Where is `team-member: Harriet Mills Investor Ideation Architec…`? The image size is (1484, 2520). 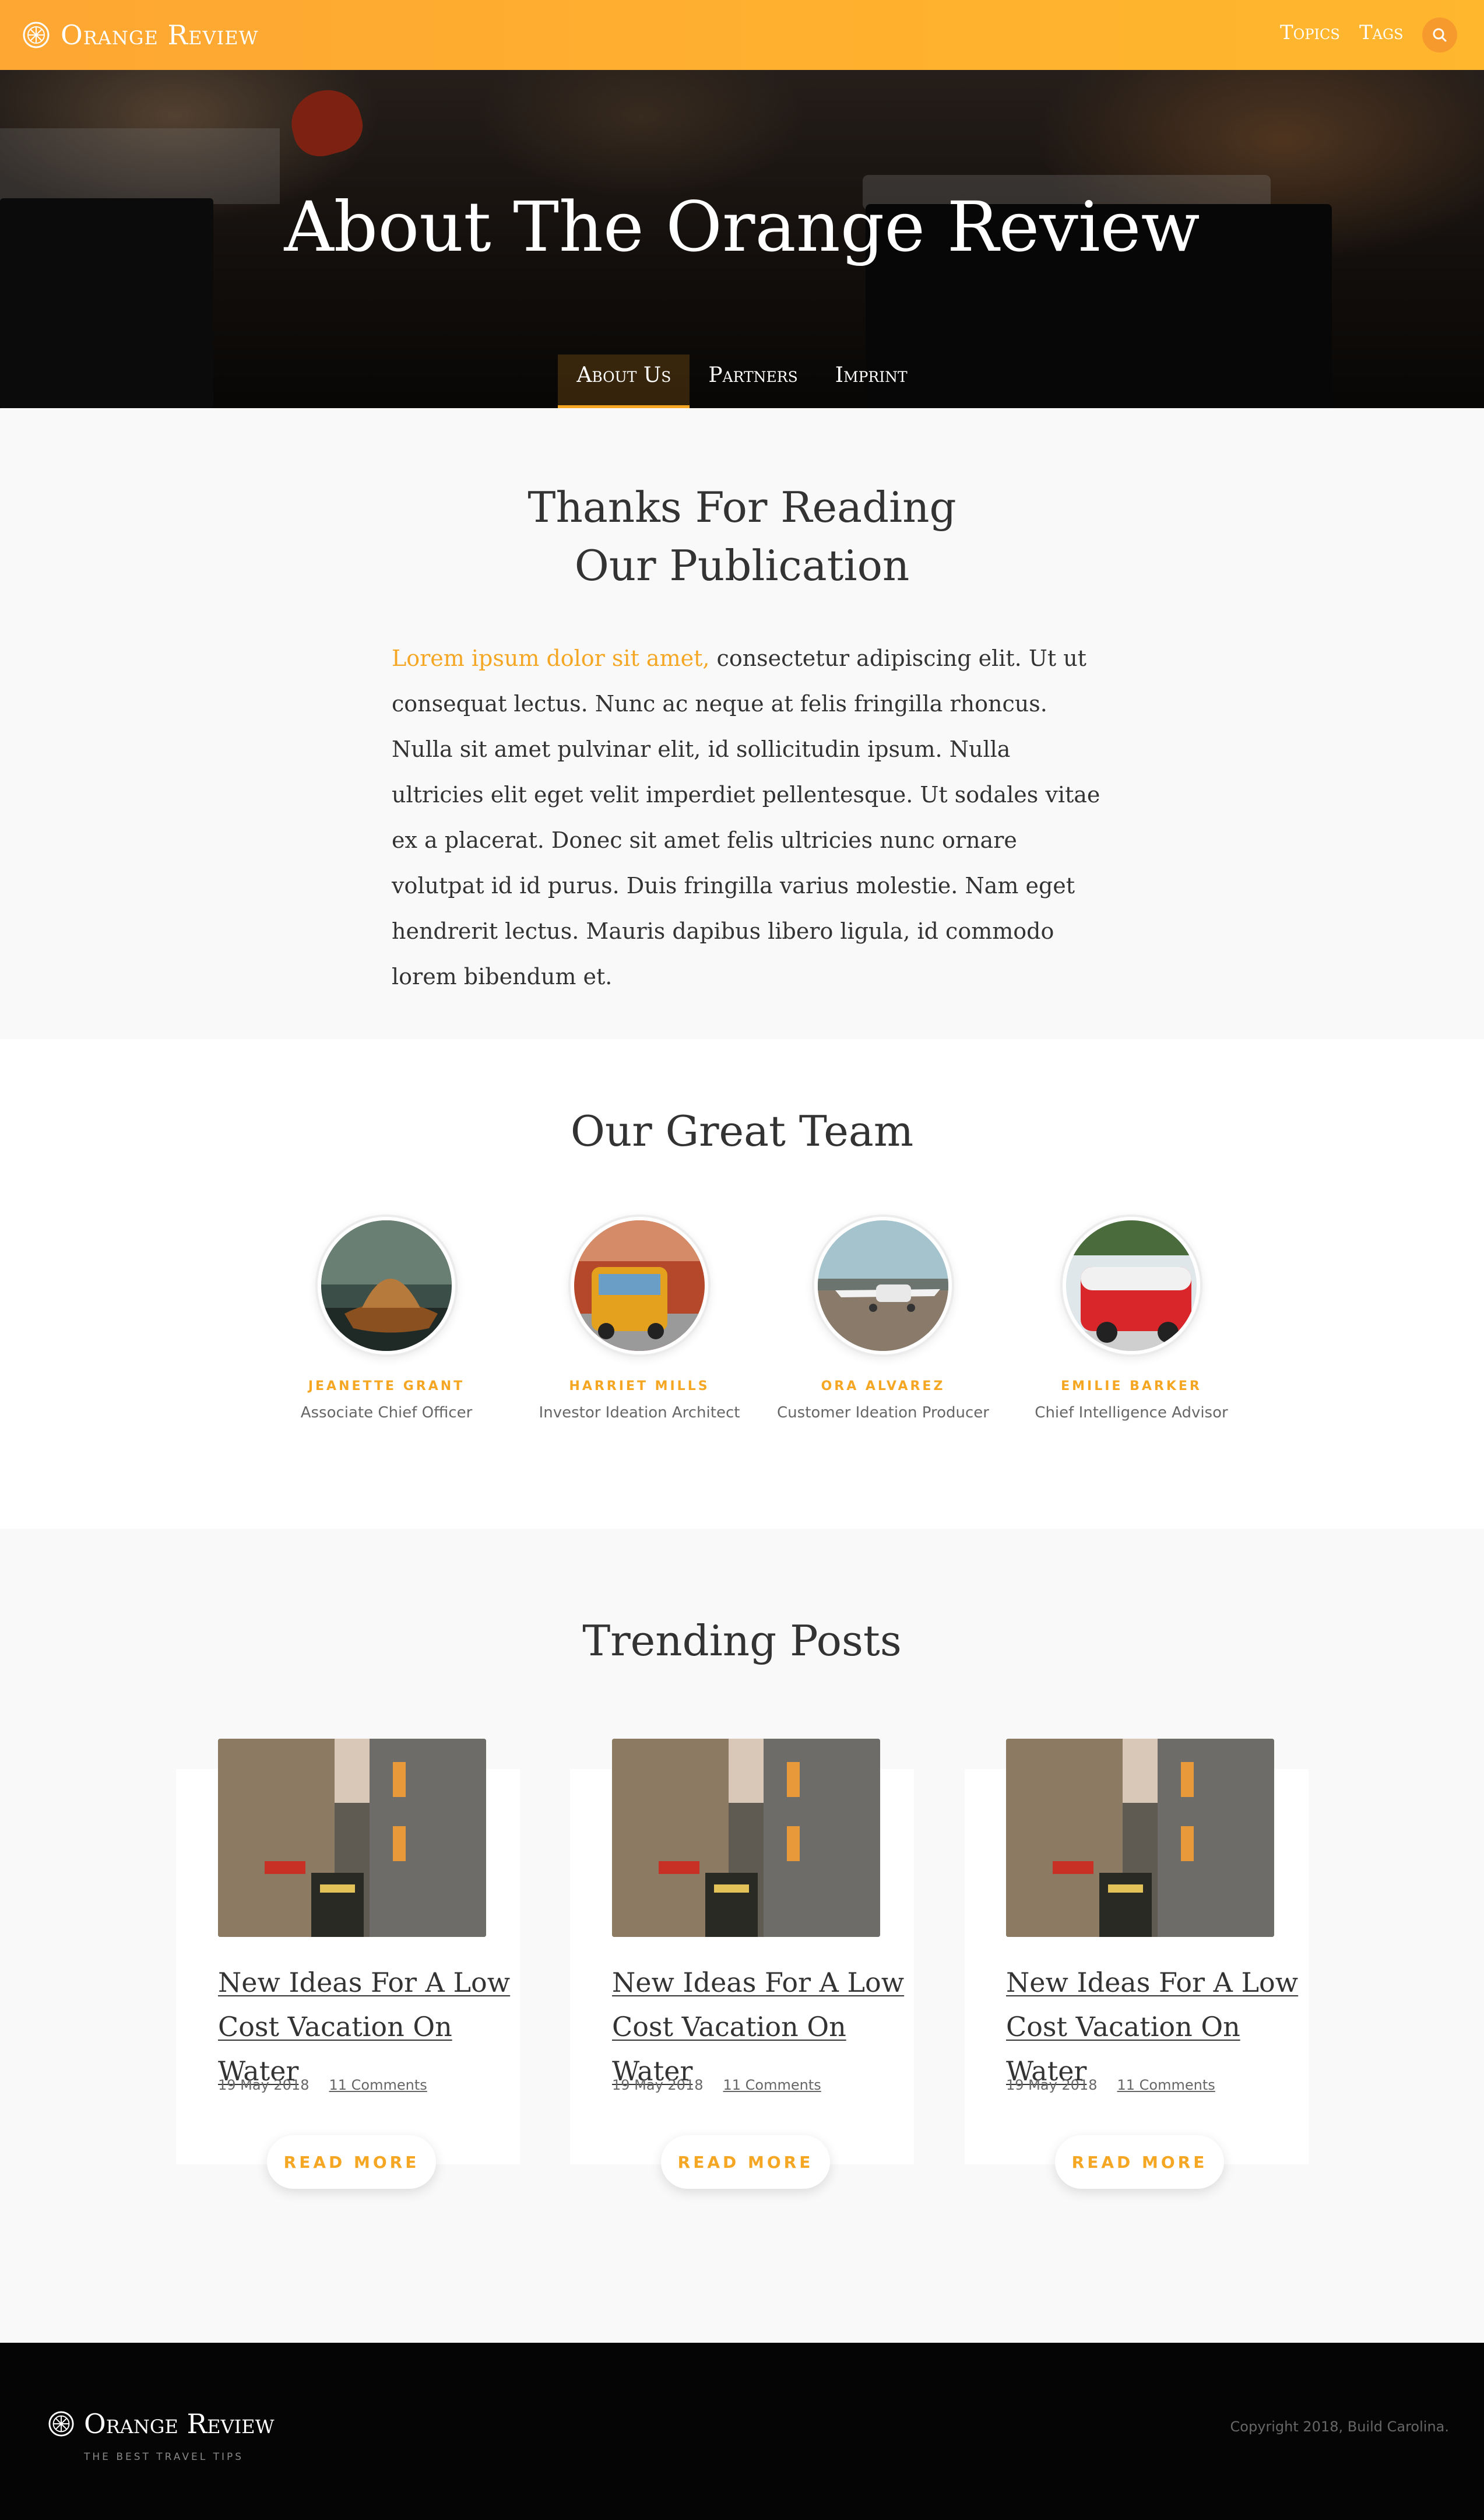
team-member: Harriet Mills Investor Ideation Architec… is located at coordinates (639, 1319).